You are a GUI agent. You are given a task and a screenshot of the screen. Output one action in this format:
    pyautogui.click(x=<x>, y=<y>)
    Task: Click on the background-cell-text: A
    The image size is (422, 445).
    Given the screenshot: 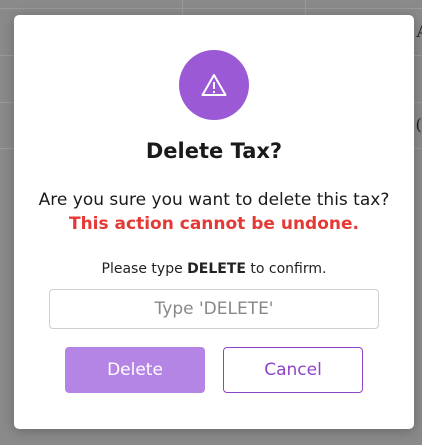 What is the action you would take?
    pyautogui.click(x=419, y=31)
    